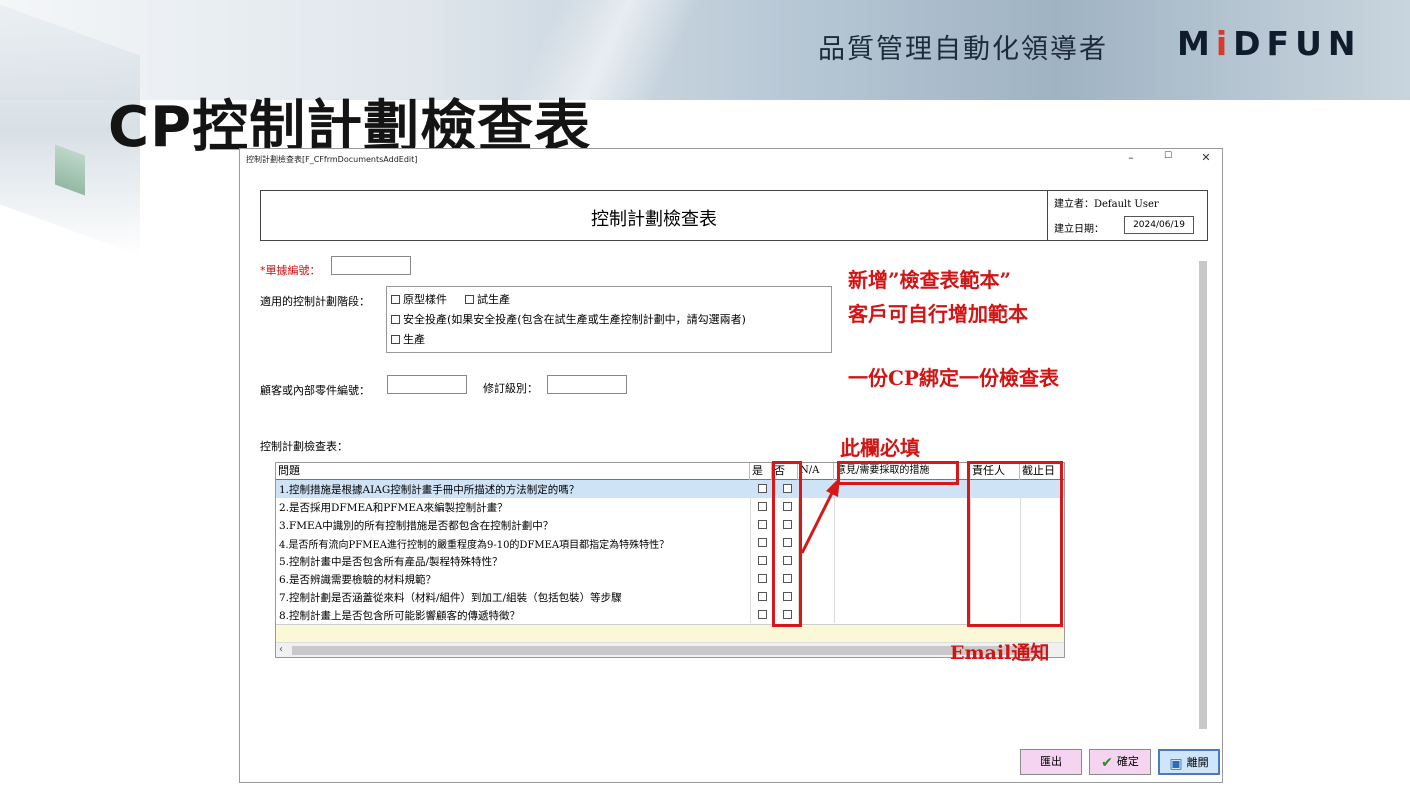  Describe the element at coordinates (1126, 204) in the screenshot. I see `creator-value: Default User` at that location.